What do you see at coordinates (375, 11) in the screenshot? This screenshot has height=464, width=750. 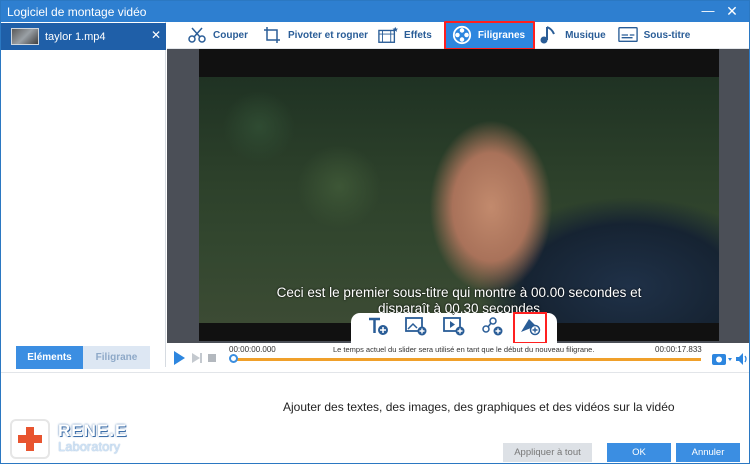 I see `title-bar: Logiciel de montage vidéo — ✕` at bounding box center [375, 11].